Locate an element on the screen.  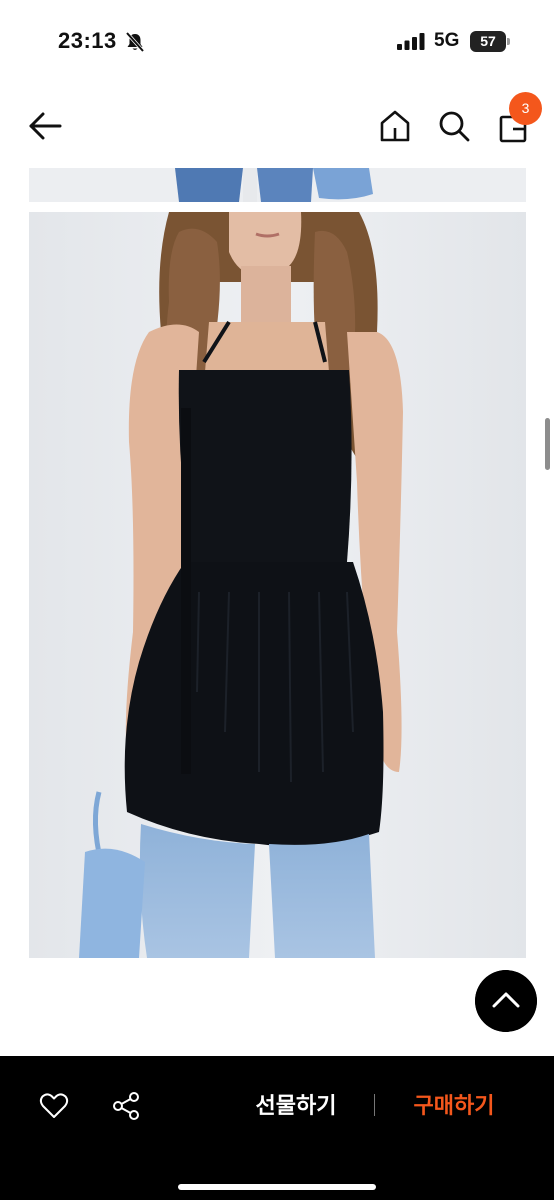
gift-button: 선물하기 is located at coordinates (296, 1106).